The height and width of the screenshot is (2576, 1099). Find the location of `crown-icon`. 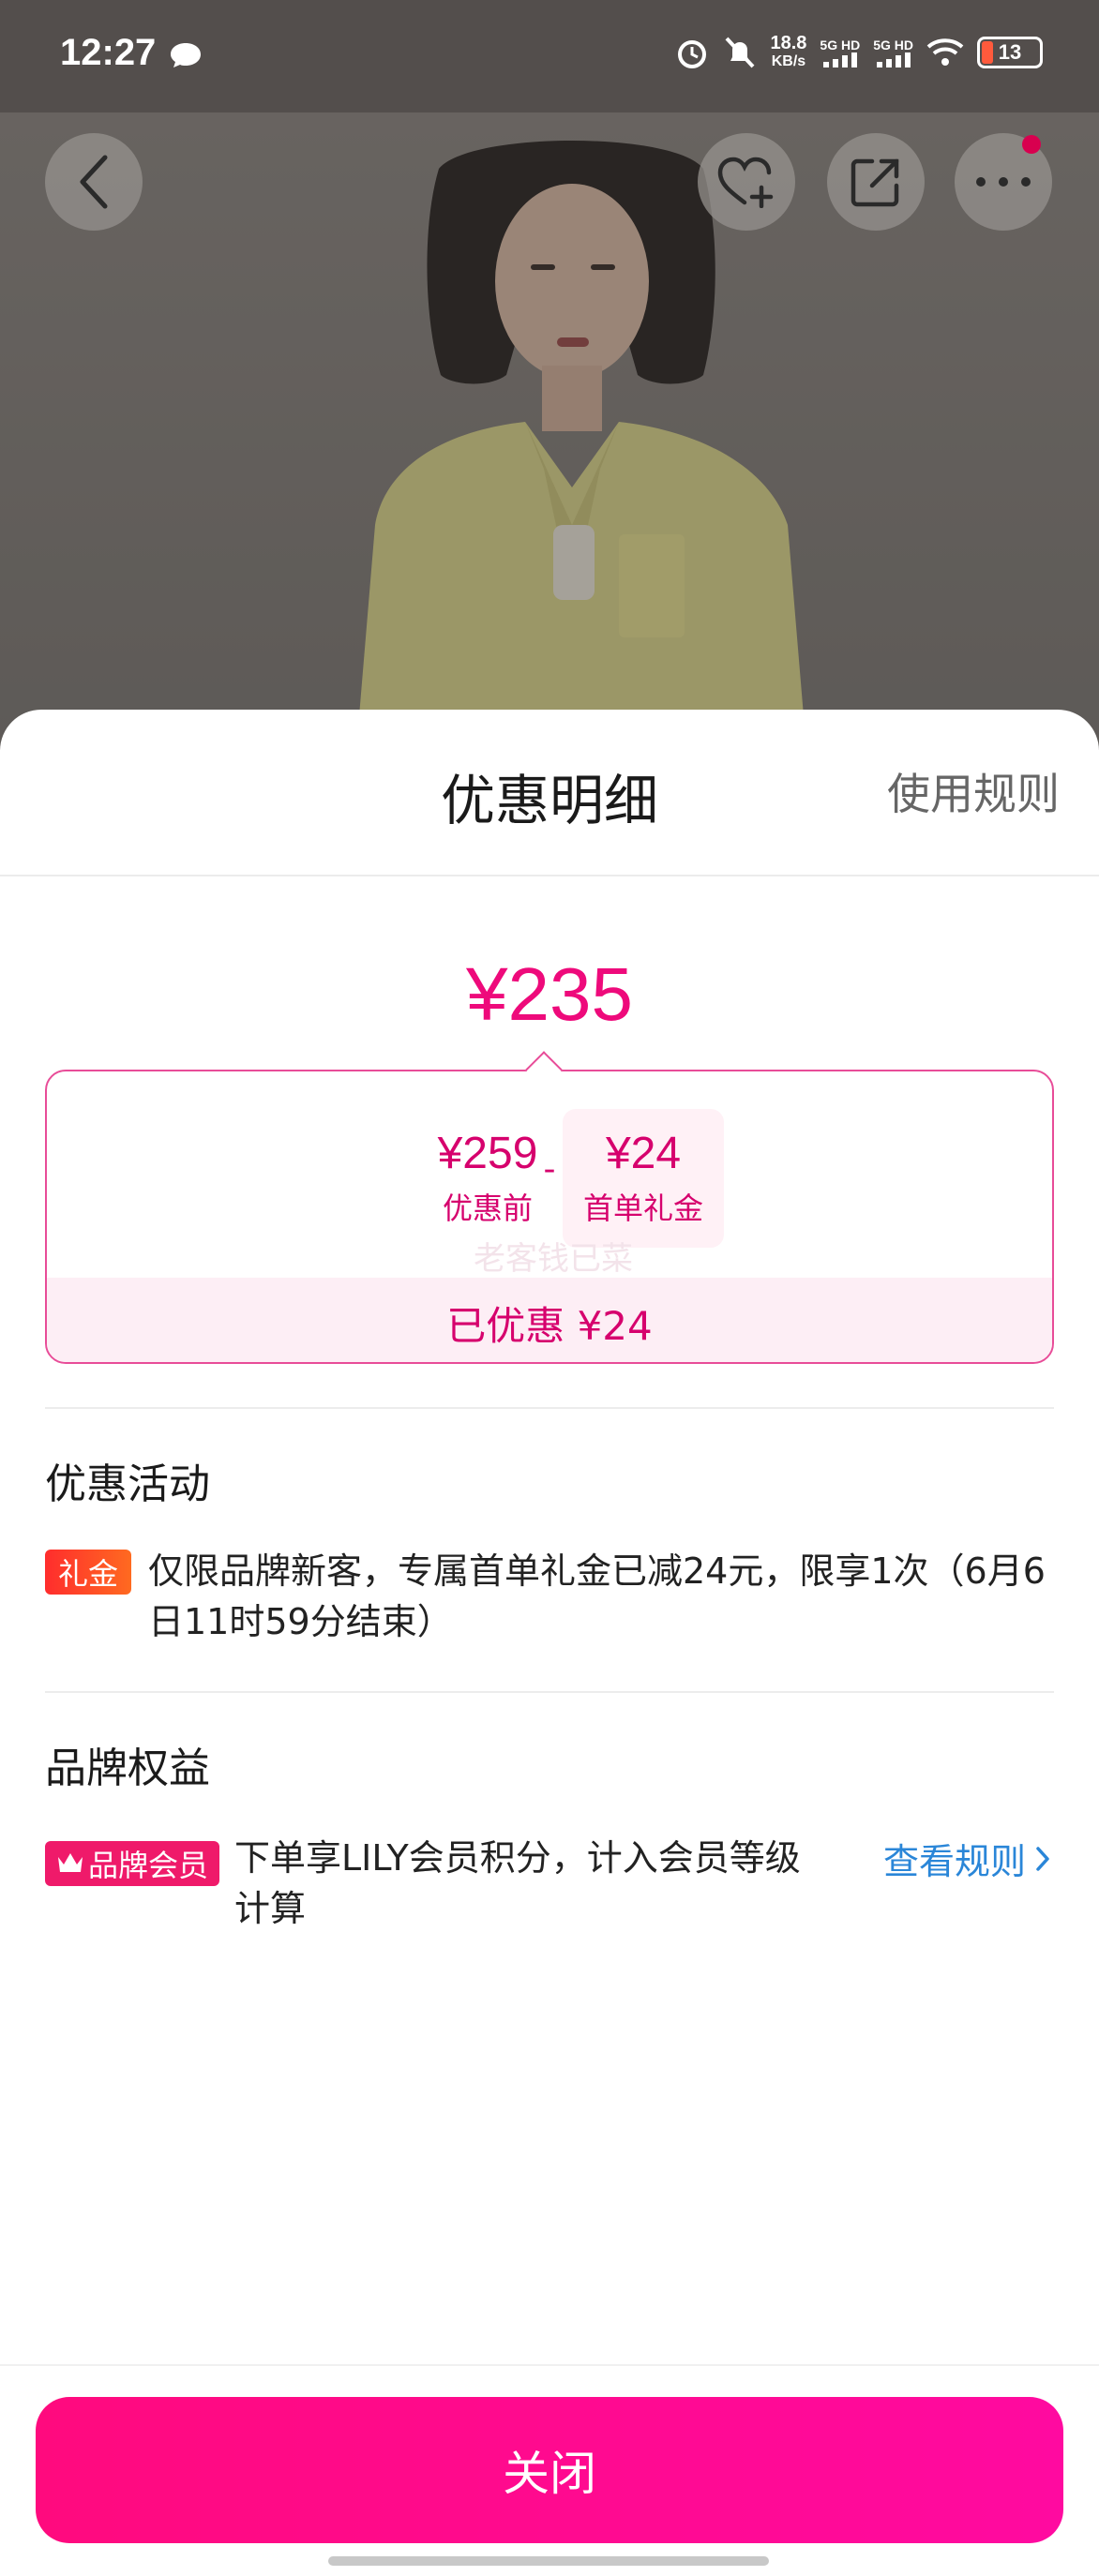

crown-icon is located at coordinates (70, 1862).